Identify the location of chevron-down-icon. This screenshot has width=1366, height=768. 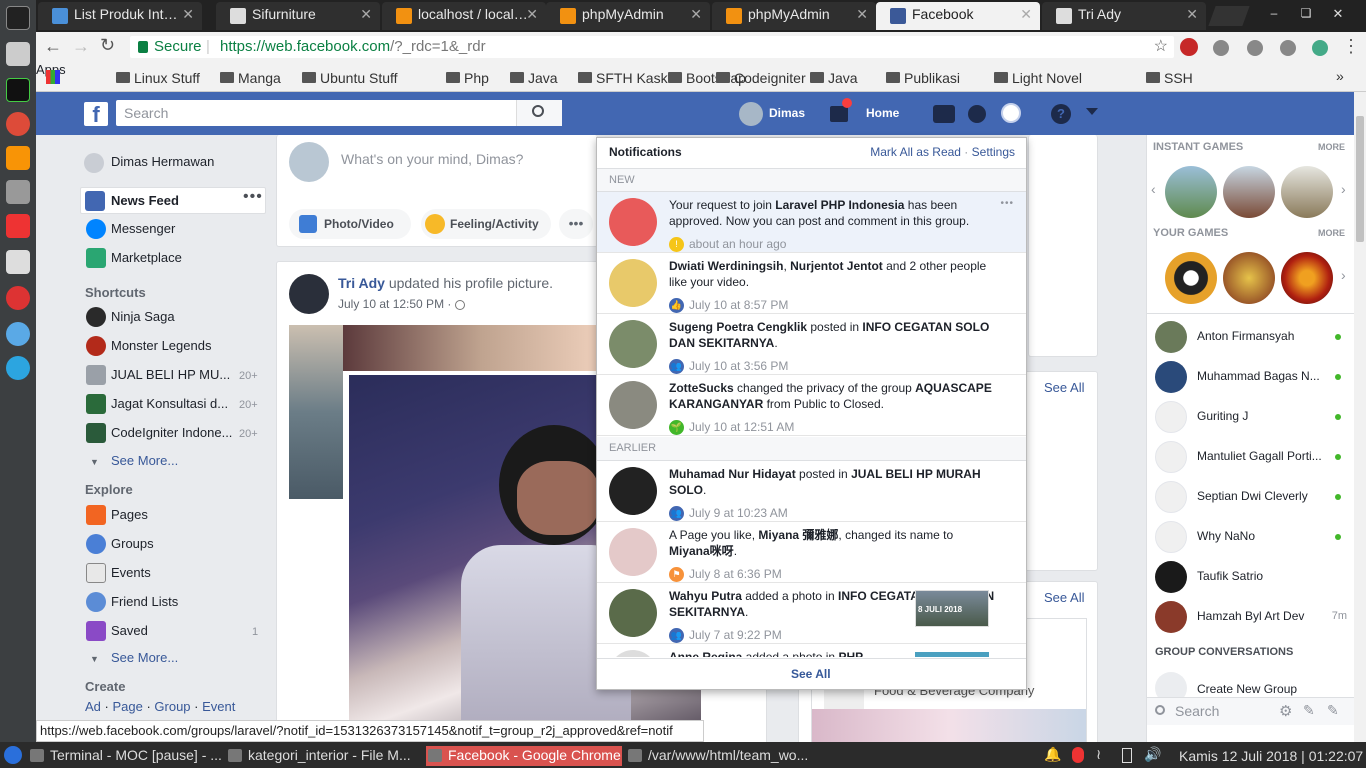
(1092, 111).